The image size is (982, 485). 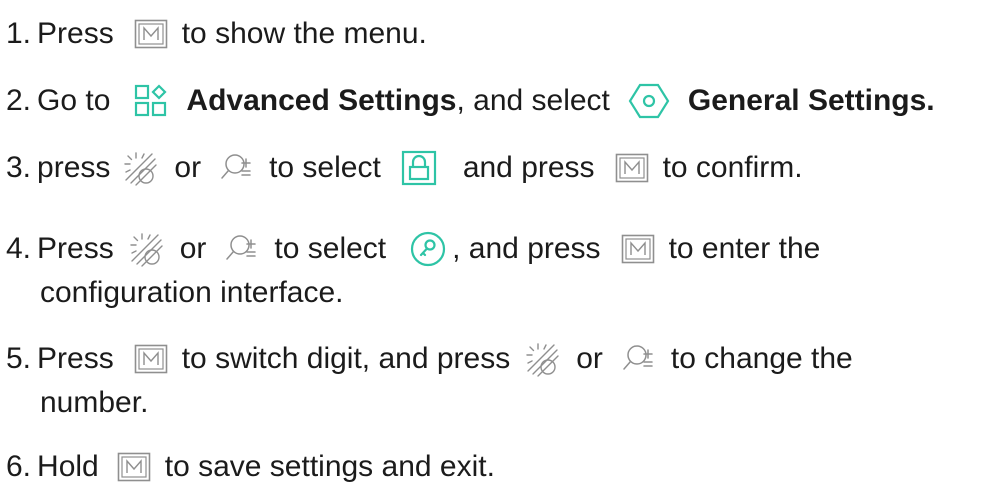 What do you see at coordinates (761, 358) in the screenshot?
I see `step-text: to change the` at bounding box center [761, 358].